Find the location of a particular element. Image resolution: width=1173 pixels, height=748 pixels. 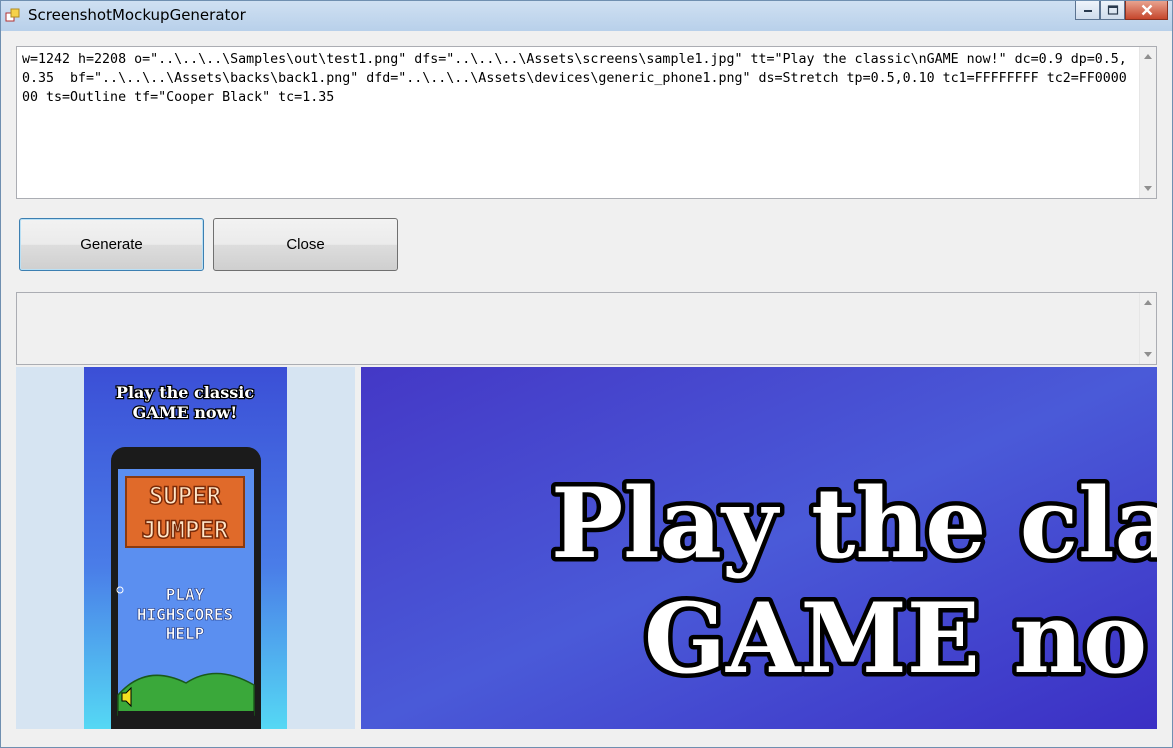

maximize-icon is located at coordinates (1112, 10).